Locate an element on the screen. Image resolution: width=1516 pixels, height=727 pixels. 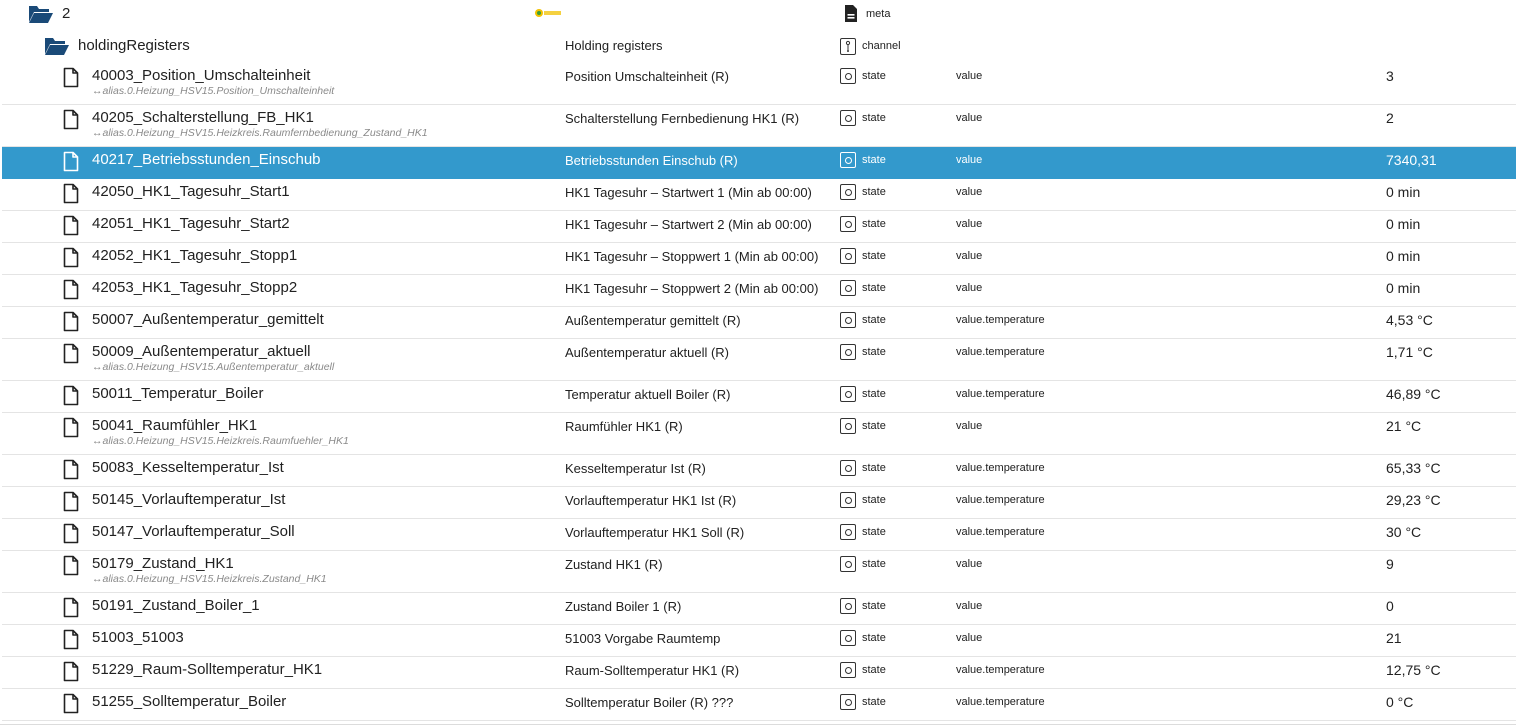
tree-row-root: 2 meta is located at coordinates (759, 14).